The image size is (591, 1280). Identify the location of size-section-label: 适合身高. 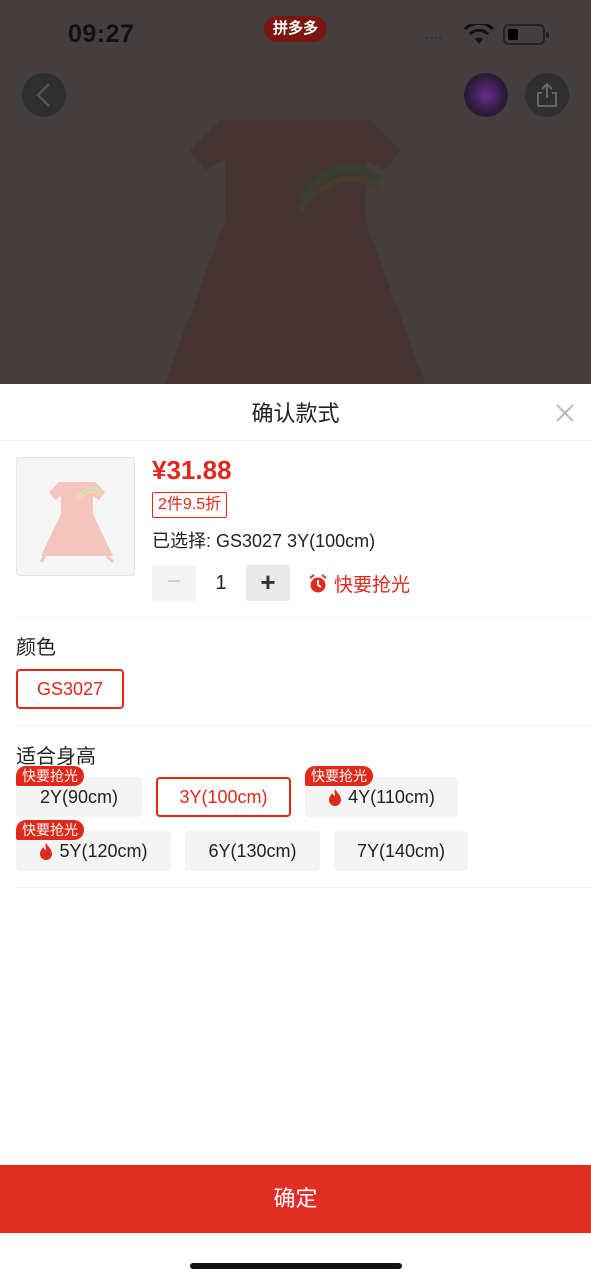
(56, 757).